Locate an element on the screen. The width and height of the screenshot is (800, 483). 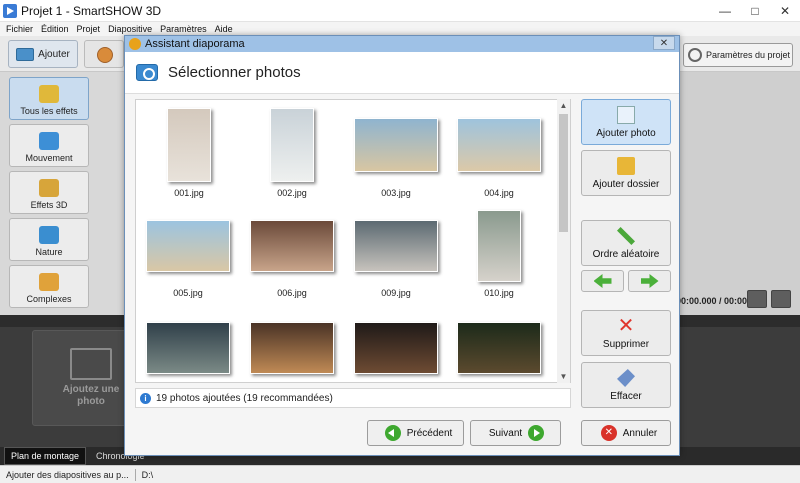
effect-complex-label: Complexes is located at coordinates (49, 299).